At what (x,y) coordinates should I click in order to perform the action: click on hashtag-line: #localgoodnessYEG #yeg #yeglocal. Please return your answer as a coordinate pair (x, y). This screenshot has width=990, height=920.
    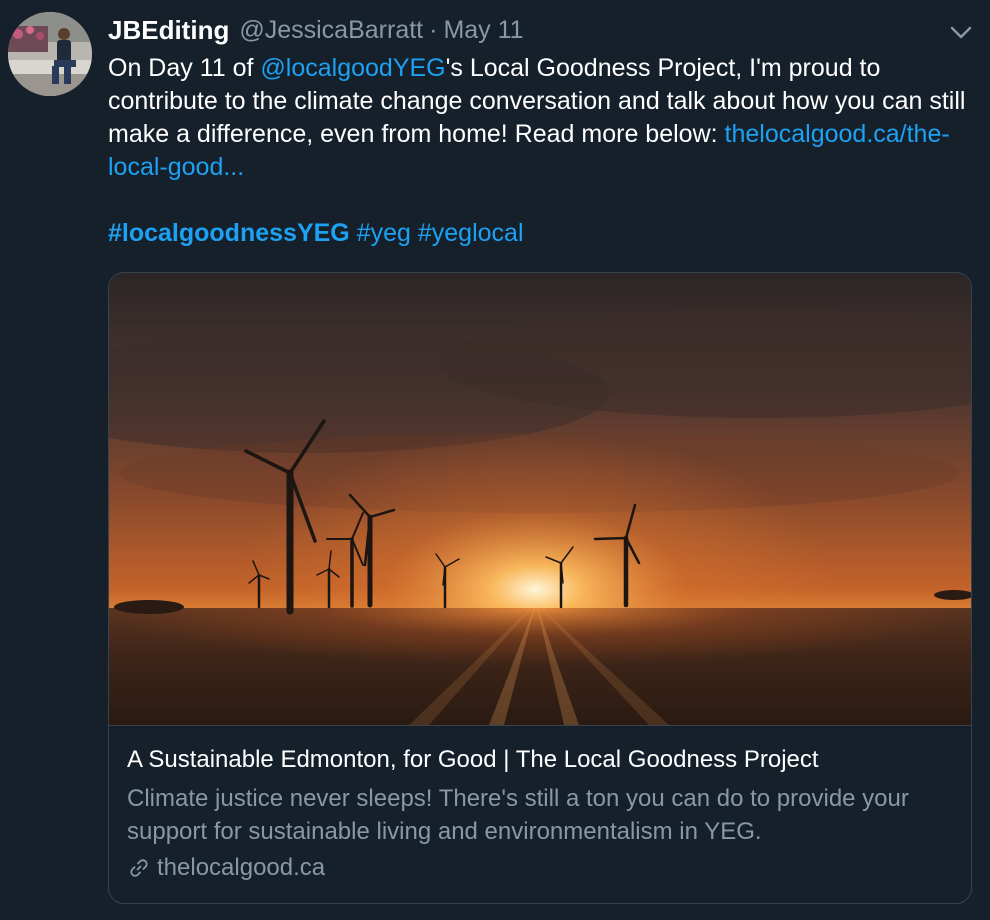
    Looking at the image, I should click on (538, 233).